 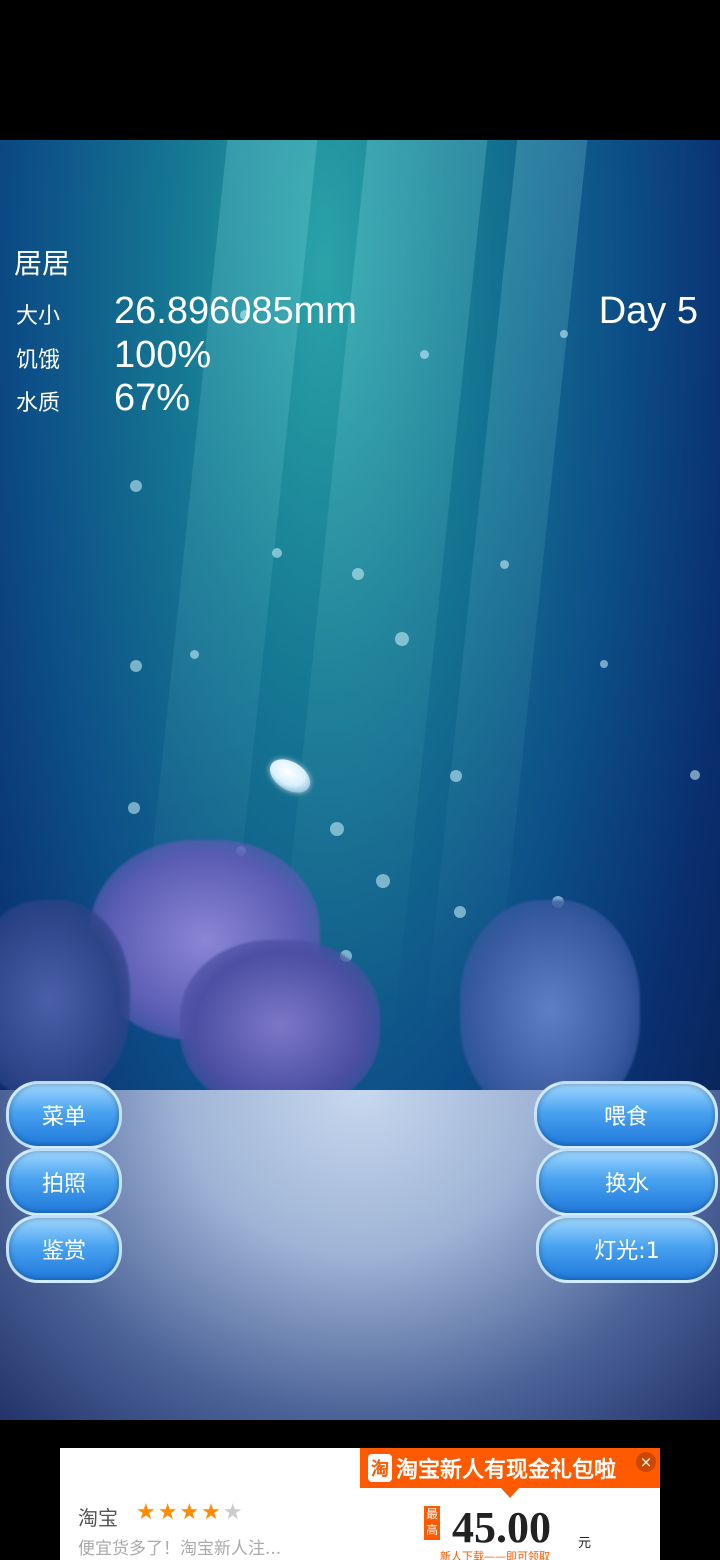 I want to click on size-value: 26.896085mm, so click(x=235, y=311).